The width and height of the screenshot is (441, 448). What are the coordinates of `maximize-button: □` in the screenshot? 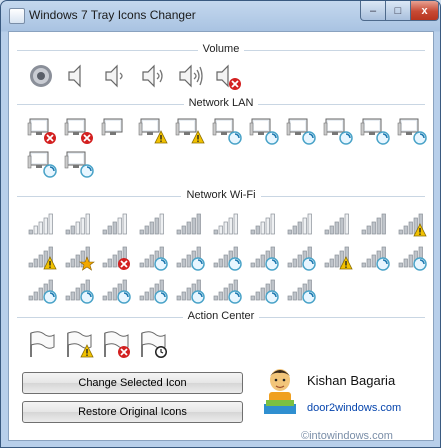 It's located at (398, 11).